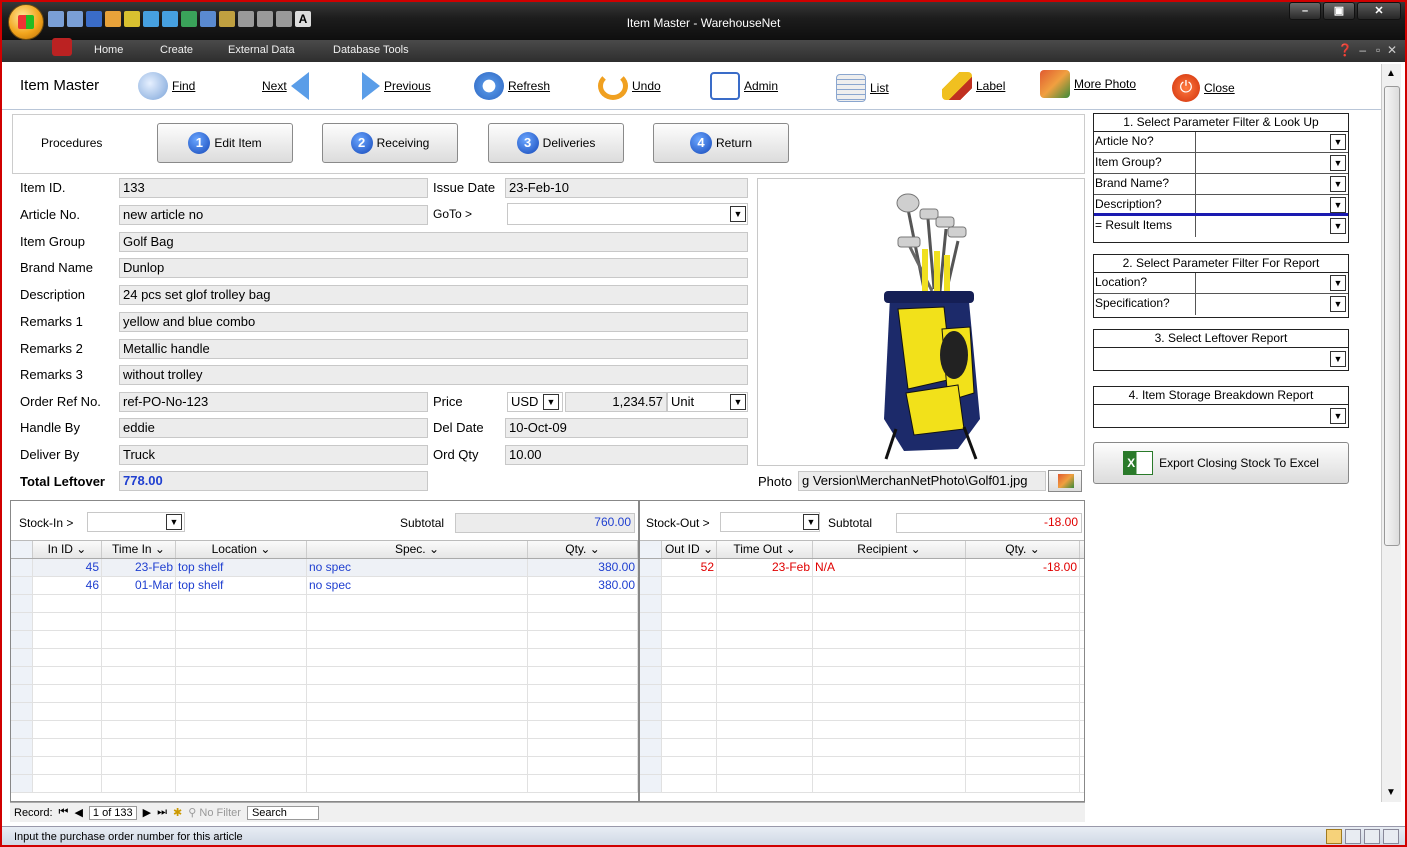 The image size is (1407, 847). What do you see at coordinates (889, 729) in the screenshot?
I see `cell-recipient` at bounding box center [889, 729].